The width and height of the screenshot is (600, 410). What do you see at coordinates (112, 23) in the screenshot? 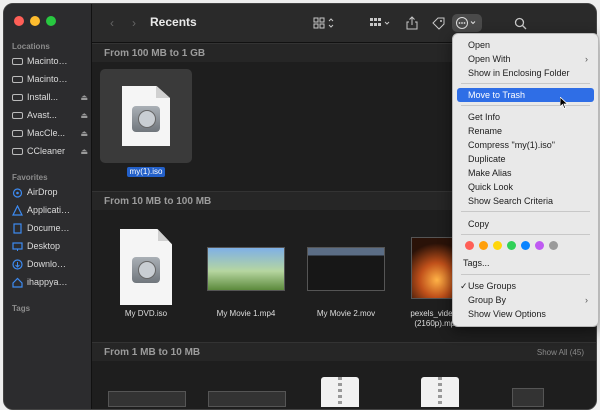
I see `back-button: ‹` at bounding box center [112, 23].